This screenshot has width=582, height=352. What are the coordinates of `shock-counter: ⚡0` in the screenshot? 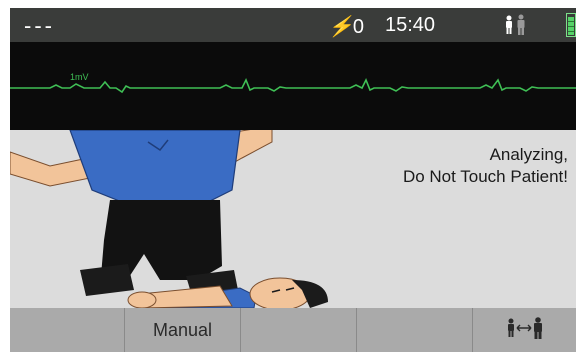 It's located at (346, 26).